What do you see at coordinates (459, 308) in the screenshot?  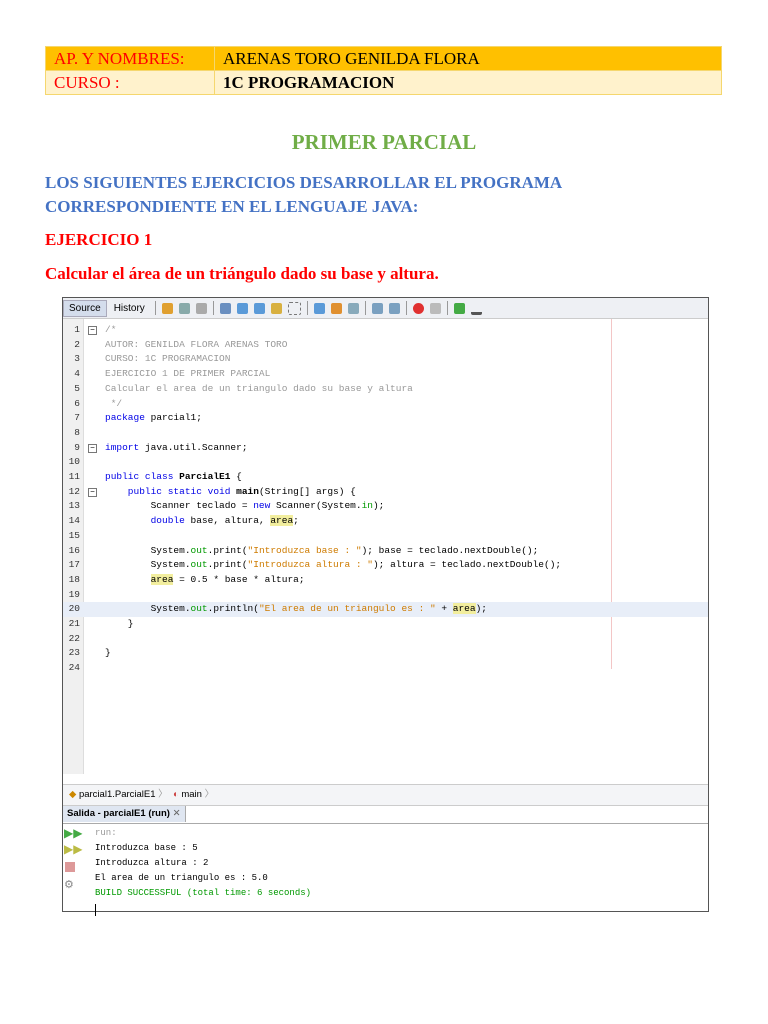 I see `chart-icon` at bounding box center [459, 308].